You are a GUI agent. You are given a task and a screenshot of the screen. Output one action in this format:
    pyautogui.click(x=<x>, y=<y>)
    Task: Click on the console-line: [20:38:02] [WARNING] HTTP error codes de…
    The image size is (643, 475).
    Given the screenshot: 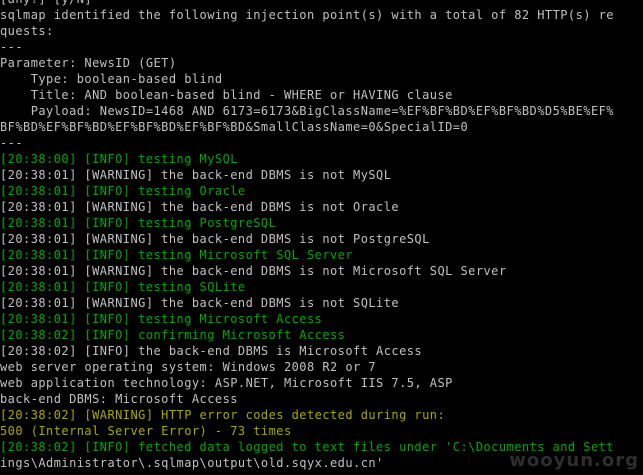 What is the action you would take?
    pyautogui.click(x=223, y=415)
    